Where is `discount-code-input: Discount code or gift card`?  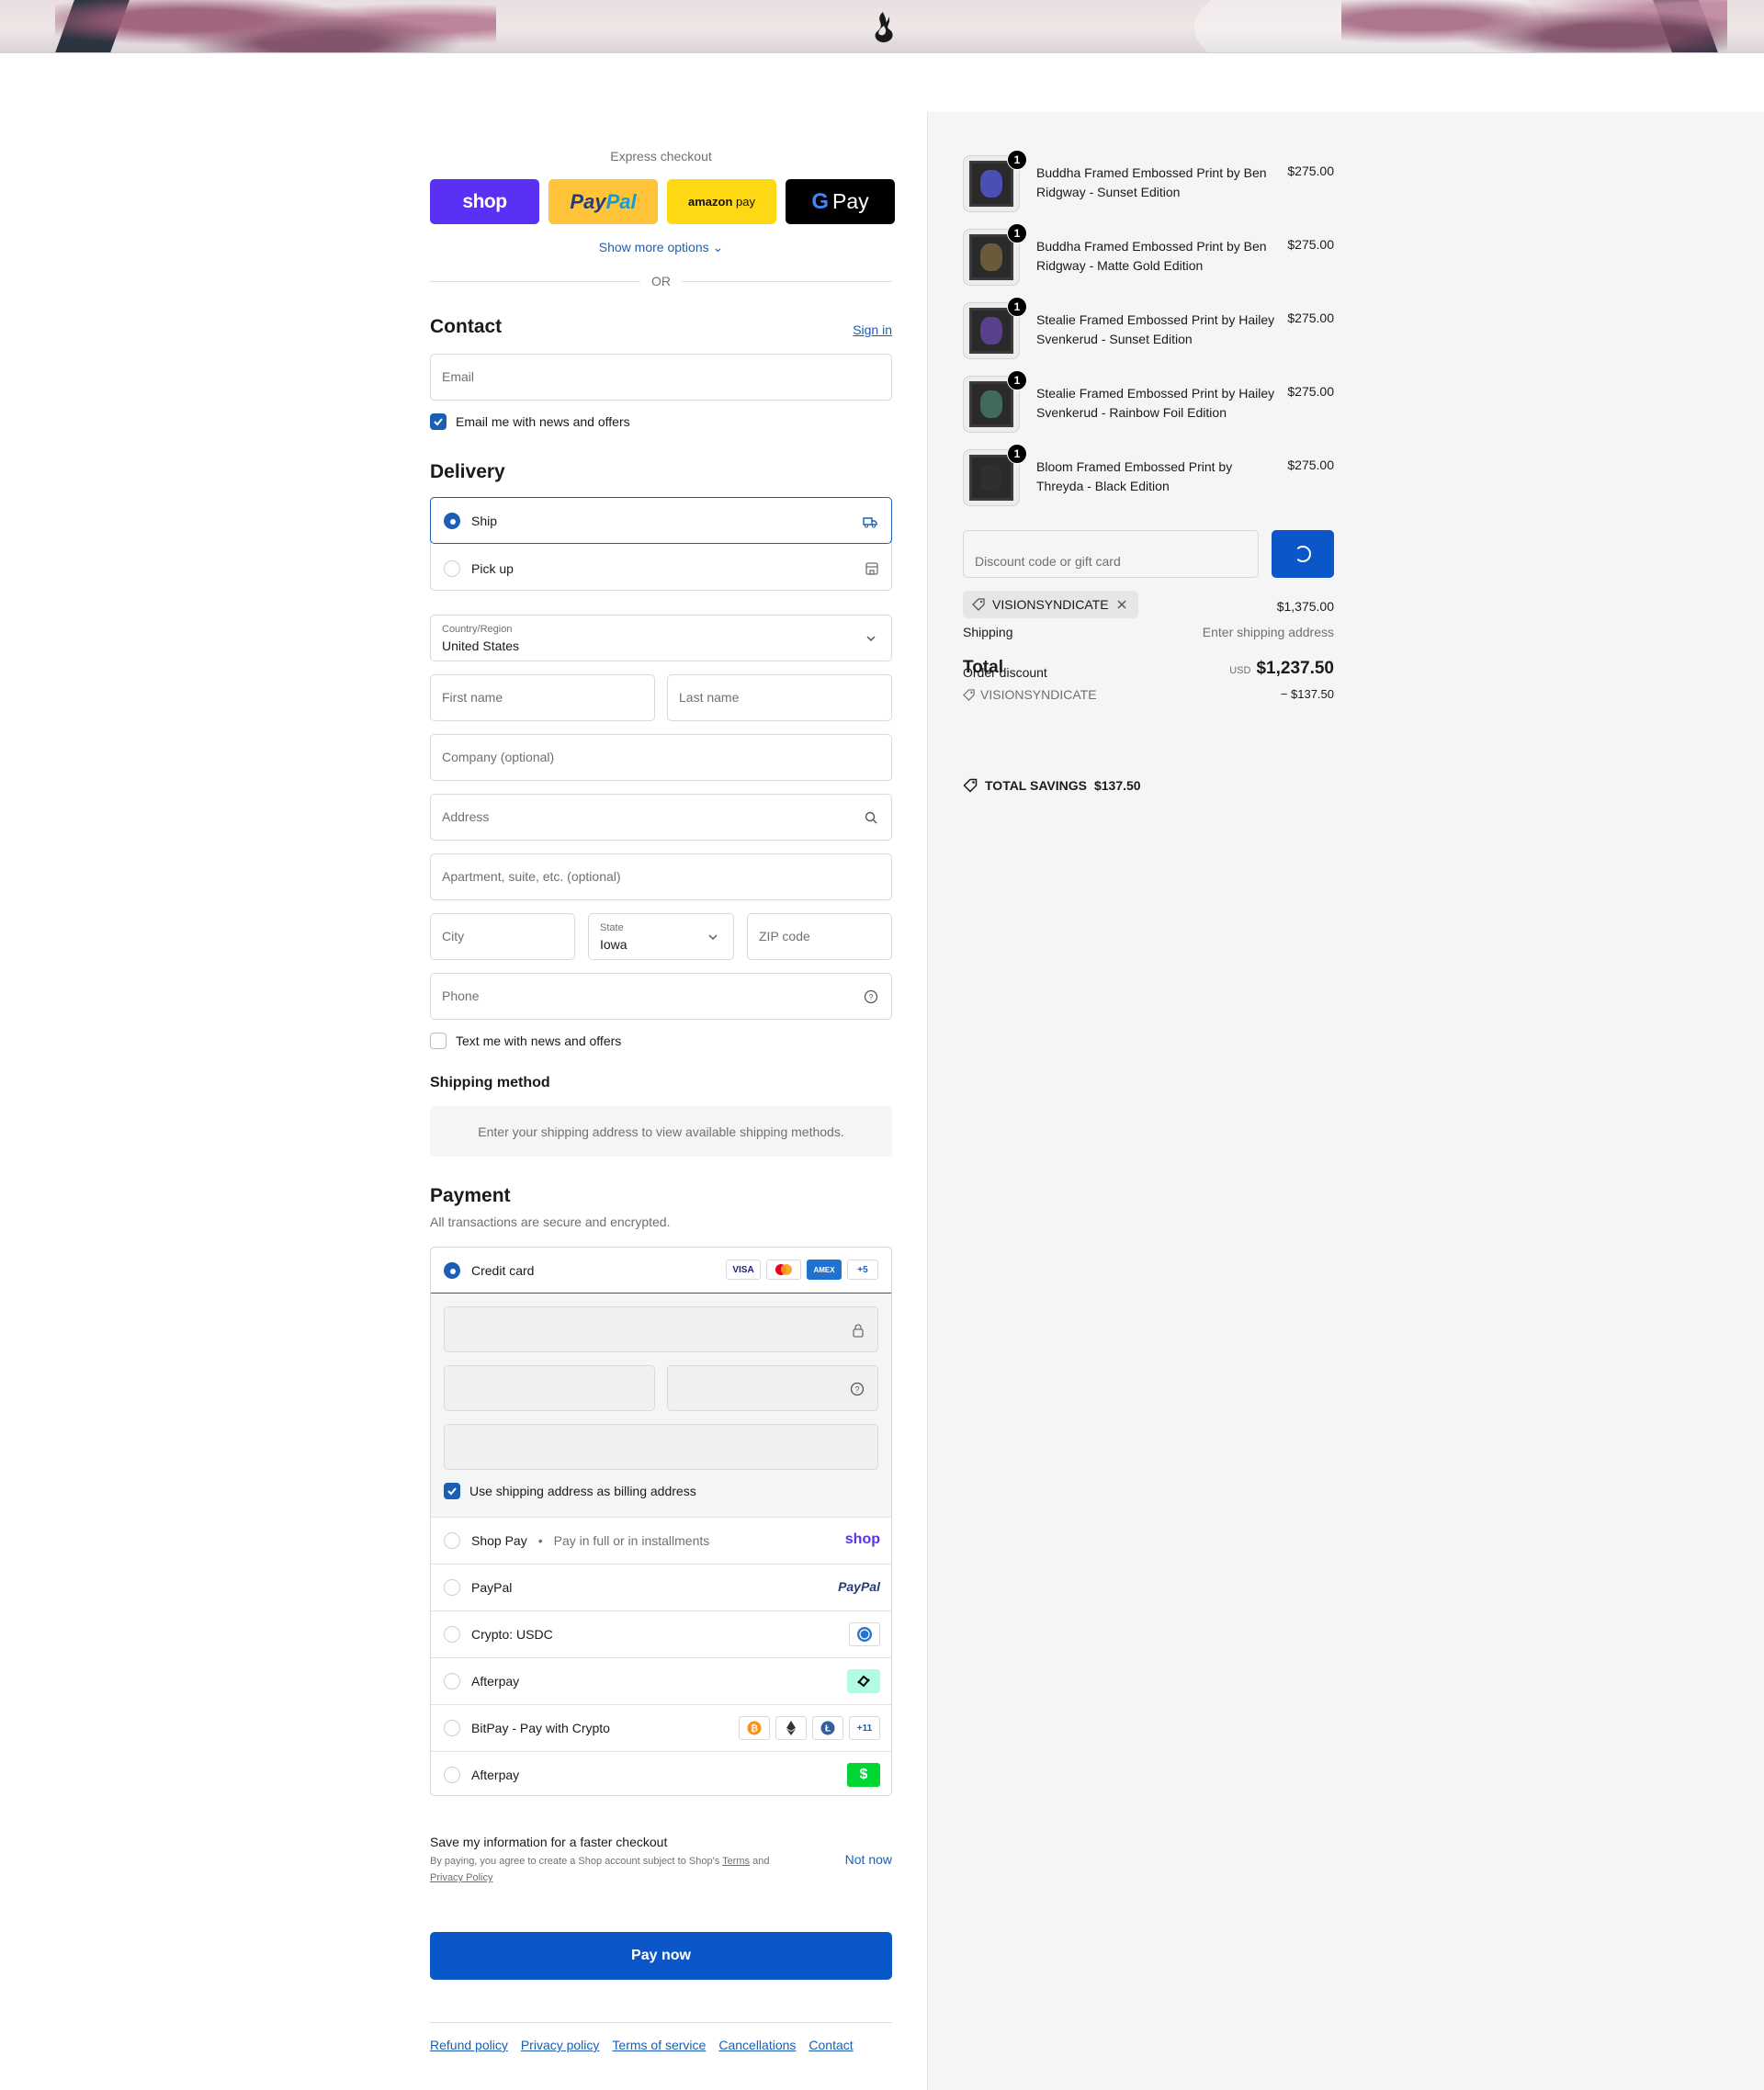
discount-code-input: Discount code or gift card is located at coordinates (1111, 554).